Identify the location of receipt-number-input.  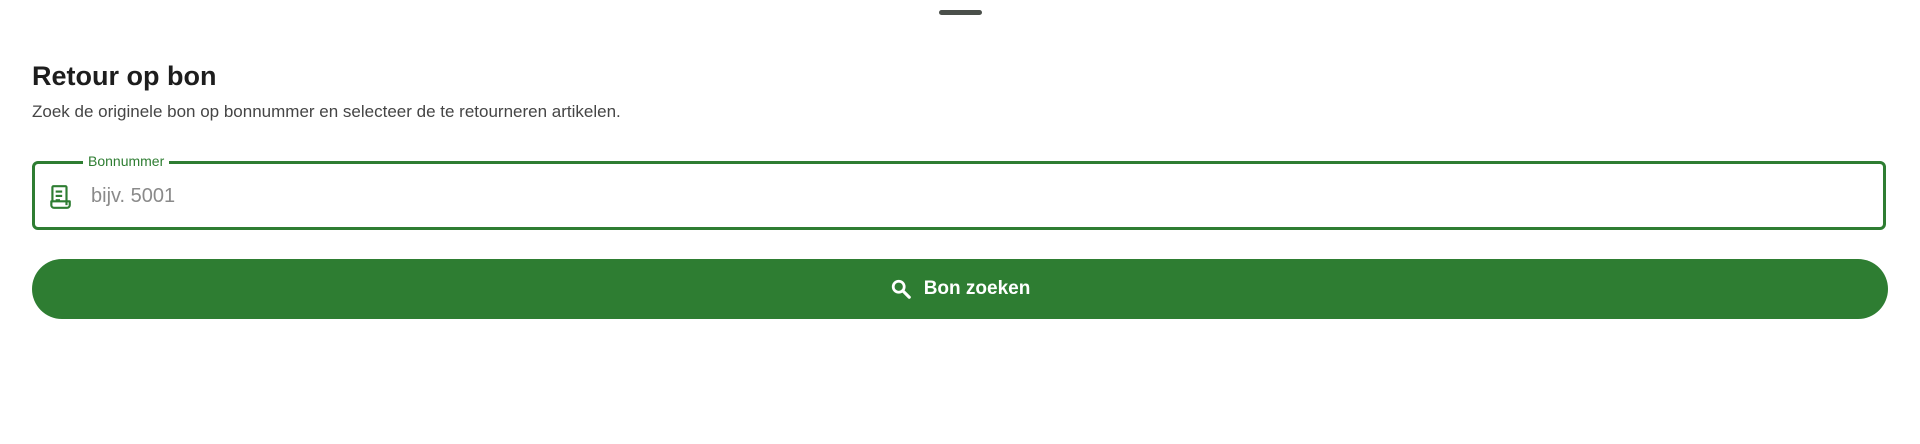
(981, 196).